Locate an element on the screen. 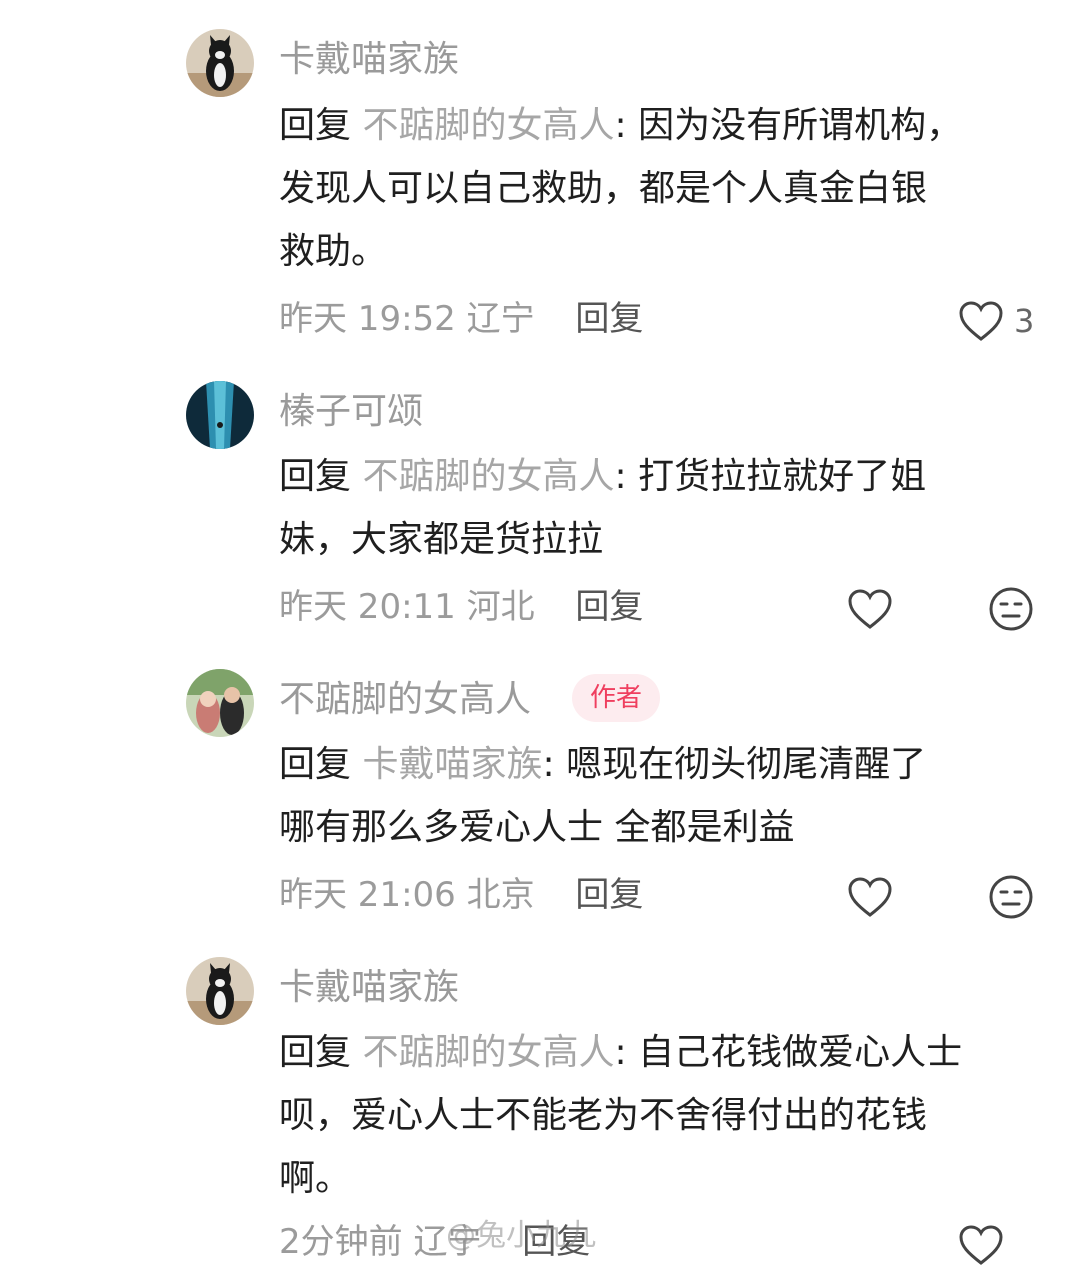 The image size is (1080, 1266). comment-location: 河北 is located at coordinates (500, 607).